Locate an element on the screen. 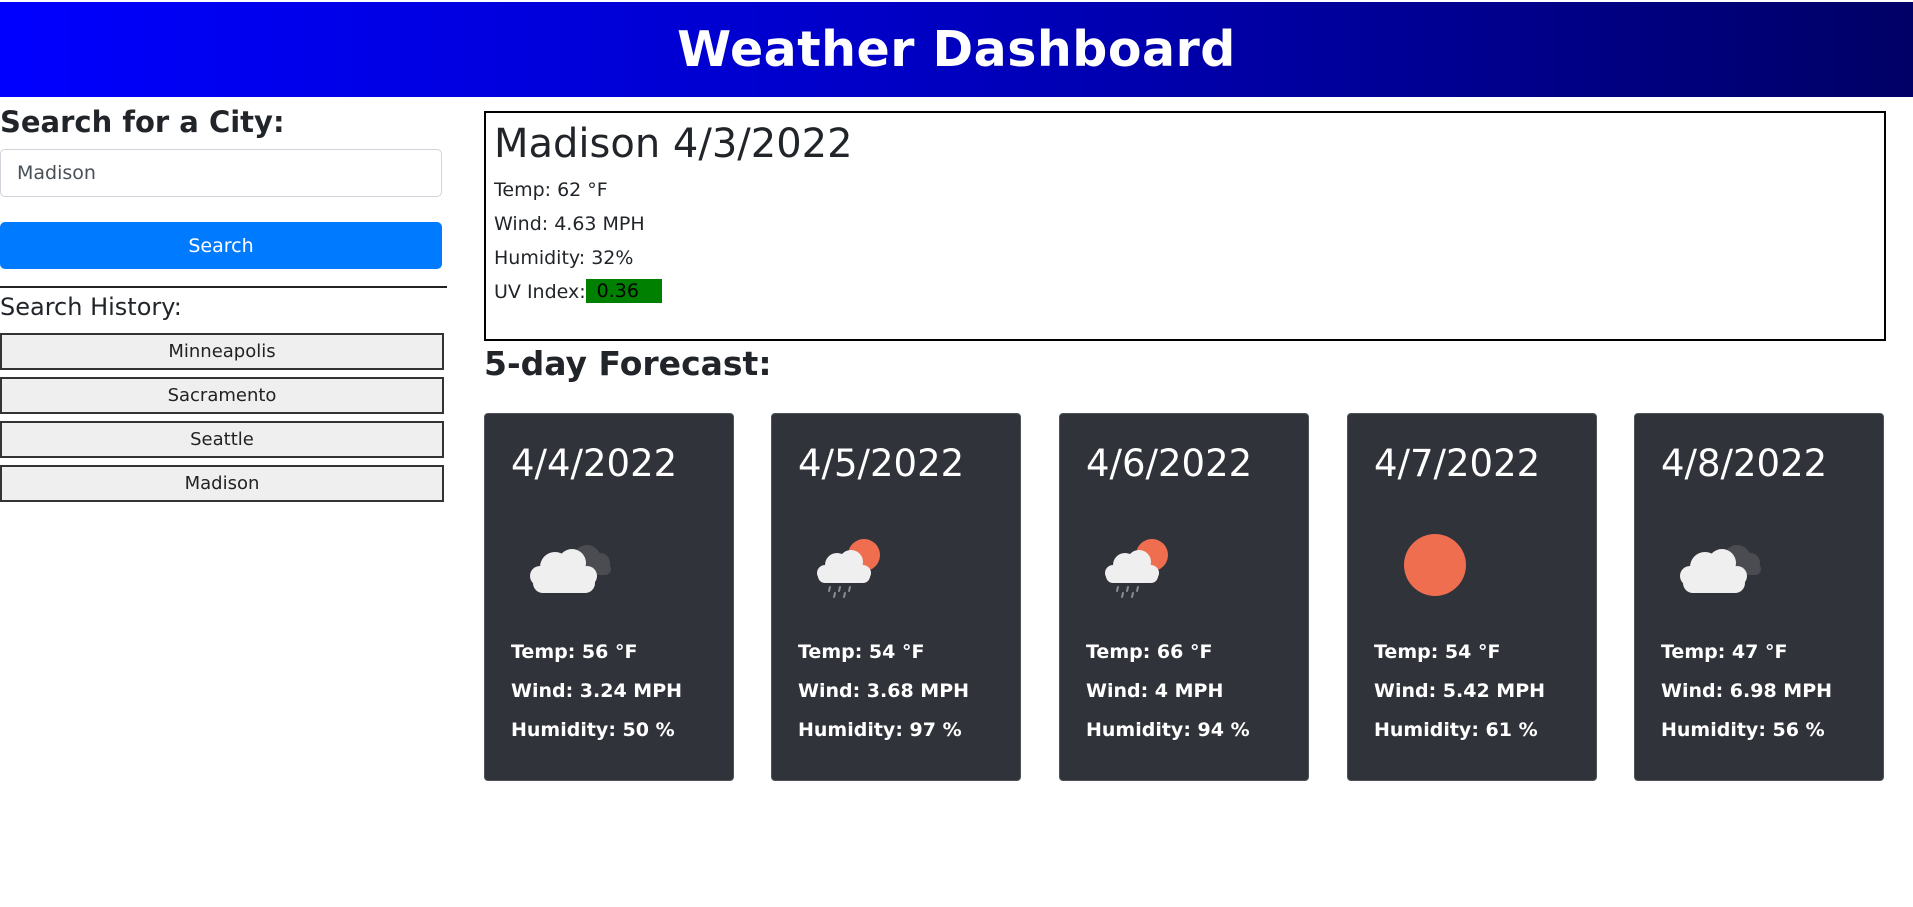 This screenshot has width=1913, height=907. forecast-humidity: Humidity: 94 % is located at coordinates (1168, 730).